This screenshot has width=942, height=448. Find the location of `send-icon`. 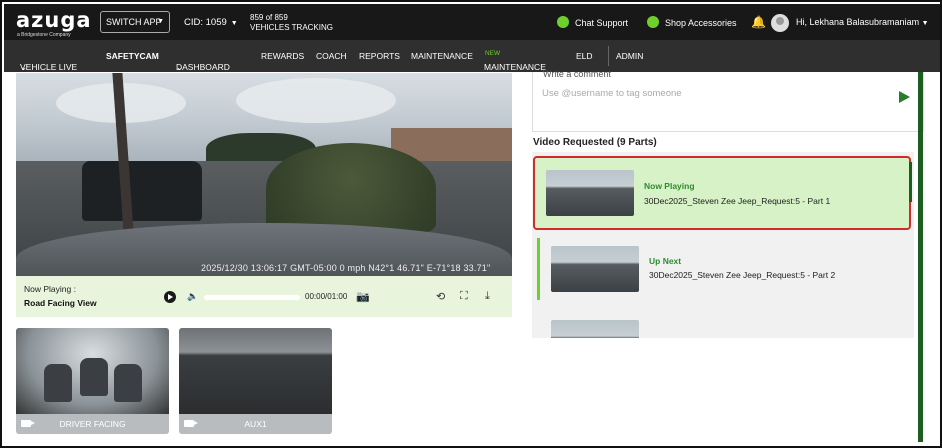

send-icon is located at coordinates (904, 97).